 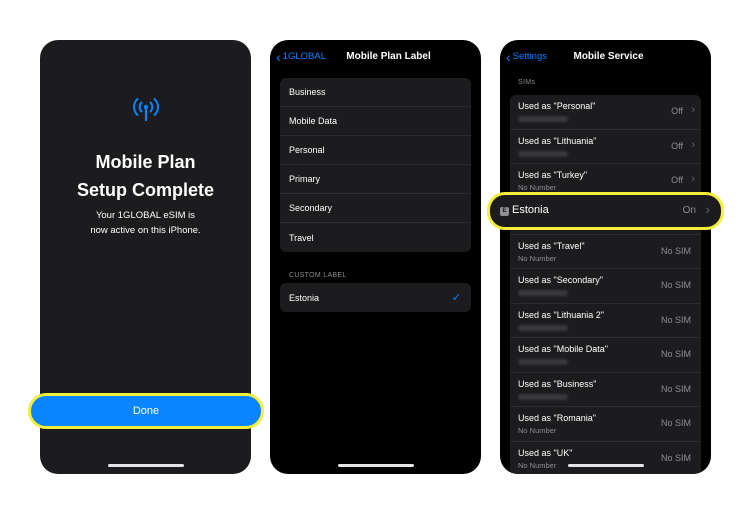 I want to click on custom-label-field: Estonia ✓, so click(x=375, y=297).